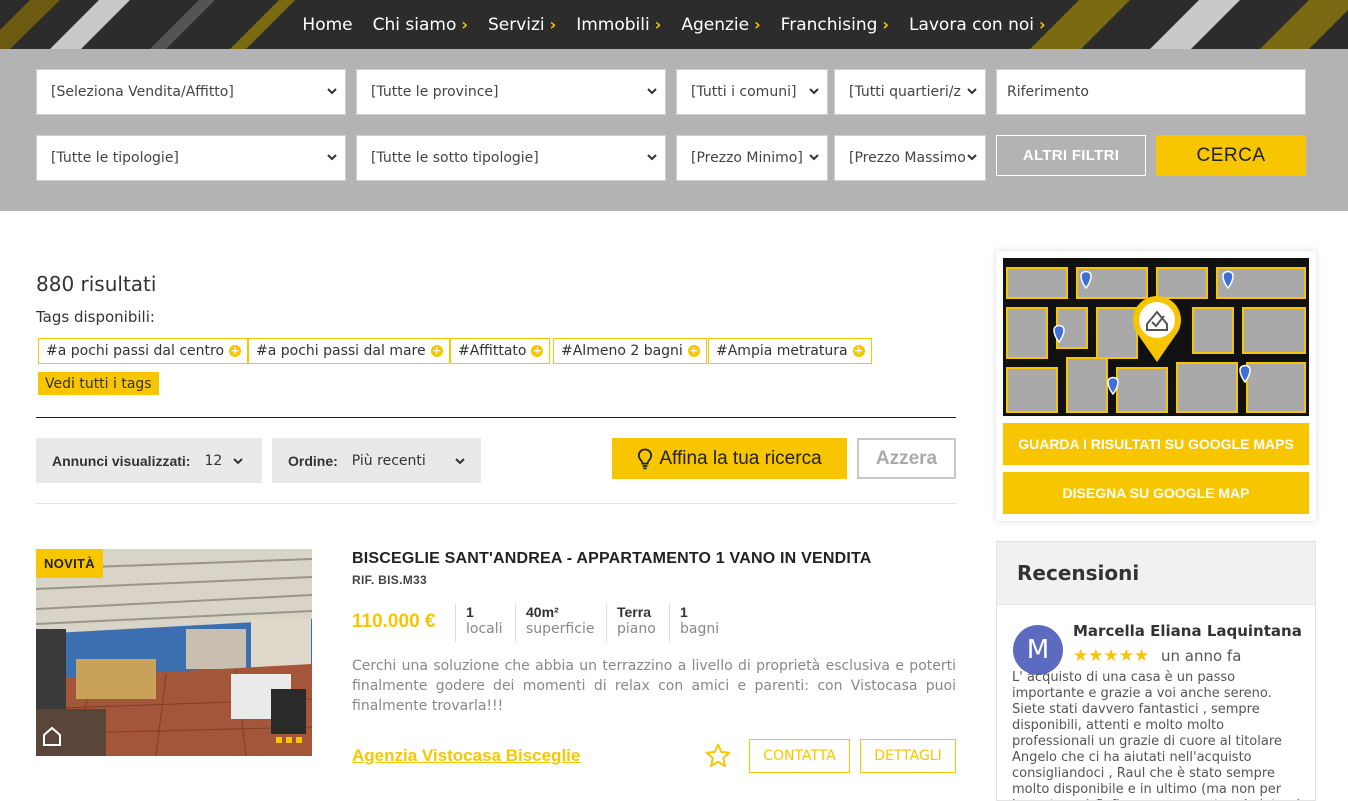 The image size is (1348, 801). Describe the element at coordinates (69, 563) in the screenshot. I see `novita-badge: NOVITÀ` at that location.